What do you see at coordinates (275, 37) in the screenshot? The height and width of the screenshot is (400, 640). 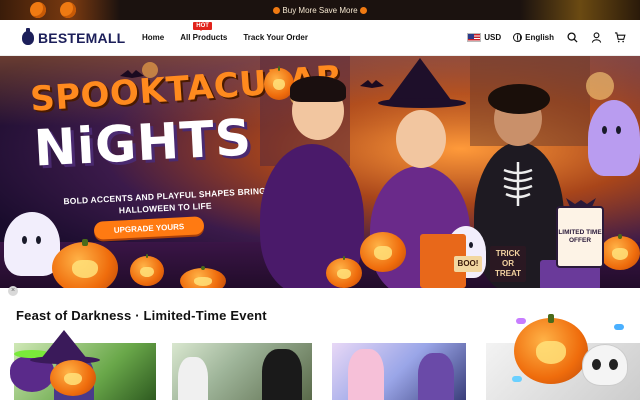 I see `nav-track-order: Track Your Order` at bounding box center [275, 37].